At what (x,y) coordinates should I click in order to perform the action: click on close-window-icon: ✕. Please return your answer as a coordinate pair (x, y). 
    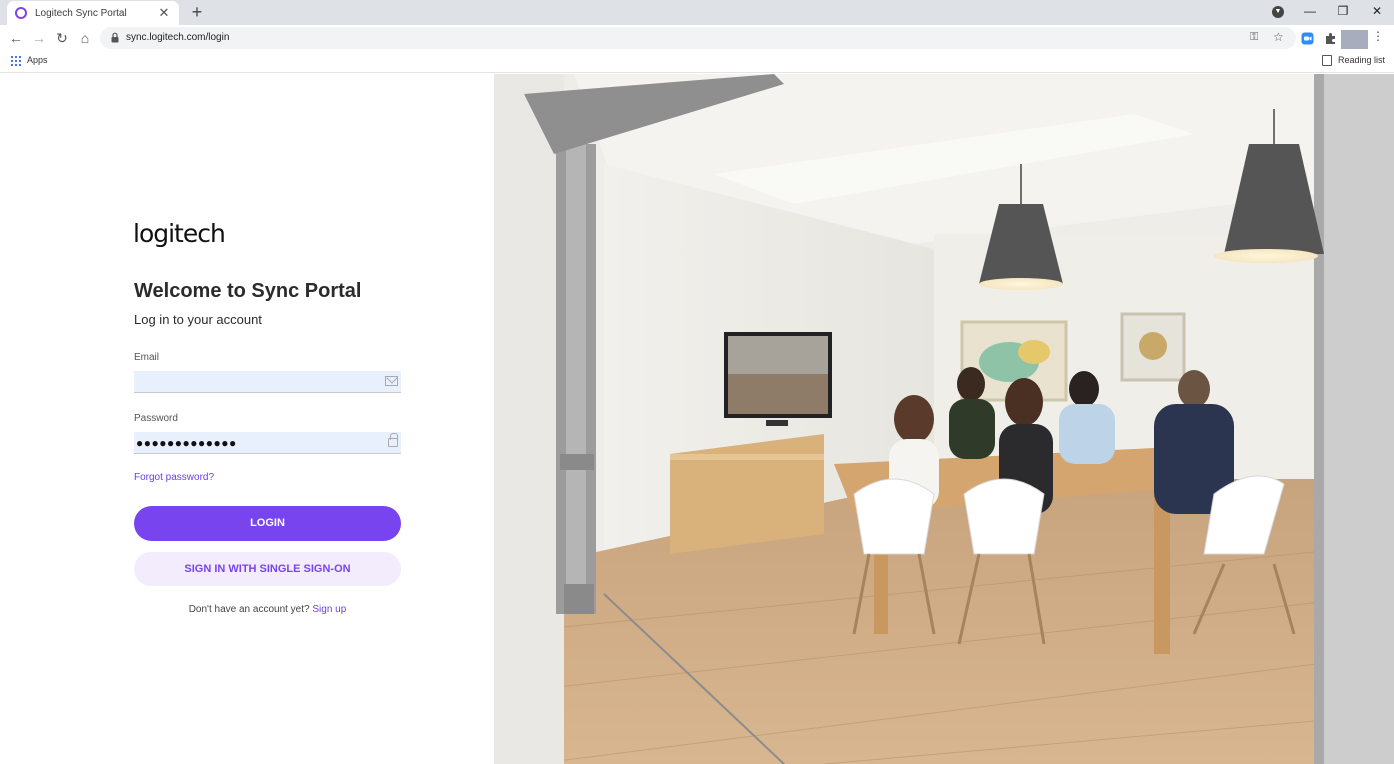
    Looking at the image, I should click on (1377, 11).